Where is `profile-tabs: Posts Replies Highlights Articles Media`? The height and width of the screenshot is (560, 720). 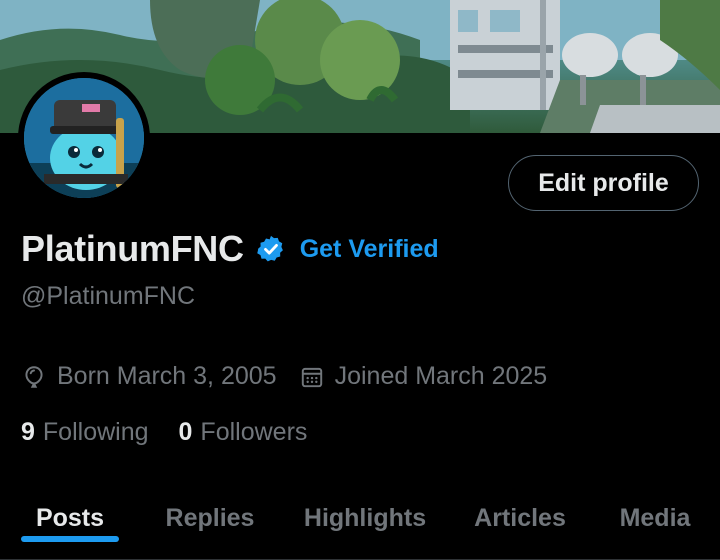
profile-tabs: Posts Replies Highlights Articles Media is located at coordinates (360, 525).